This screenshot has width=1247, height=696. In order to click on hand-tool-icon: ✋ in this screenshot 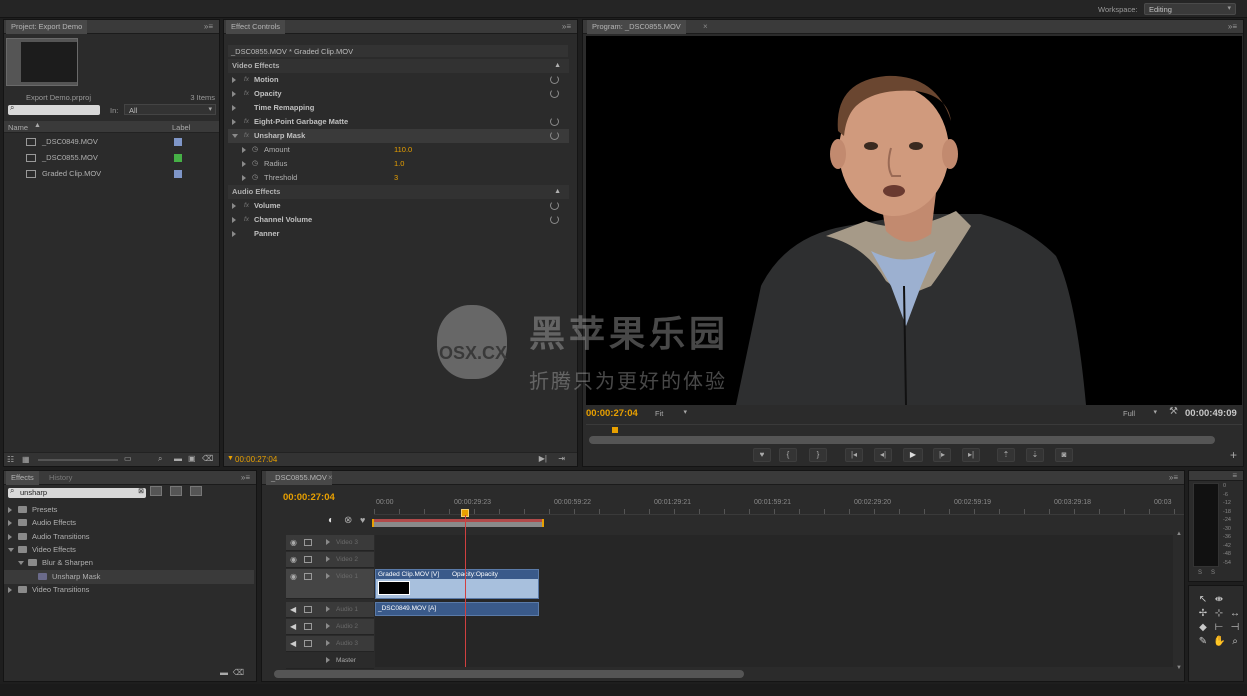, I will do `click(1219, 642)`.